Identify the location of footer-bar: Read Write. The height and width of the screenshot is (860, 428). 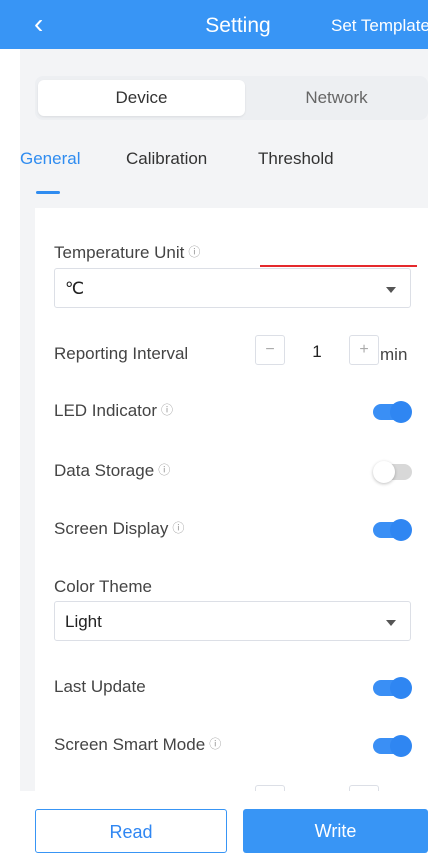
(214, 825).